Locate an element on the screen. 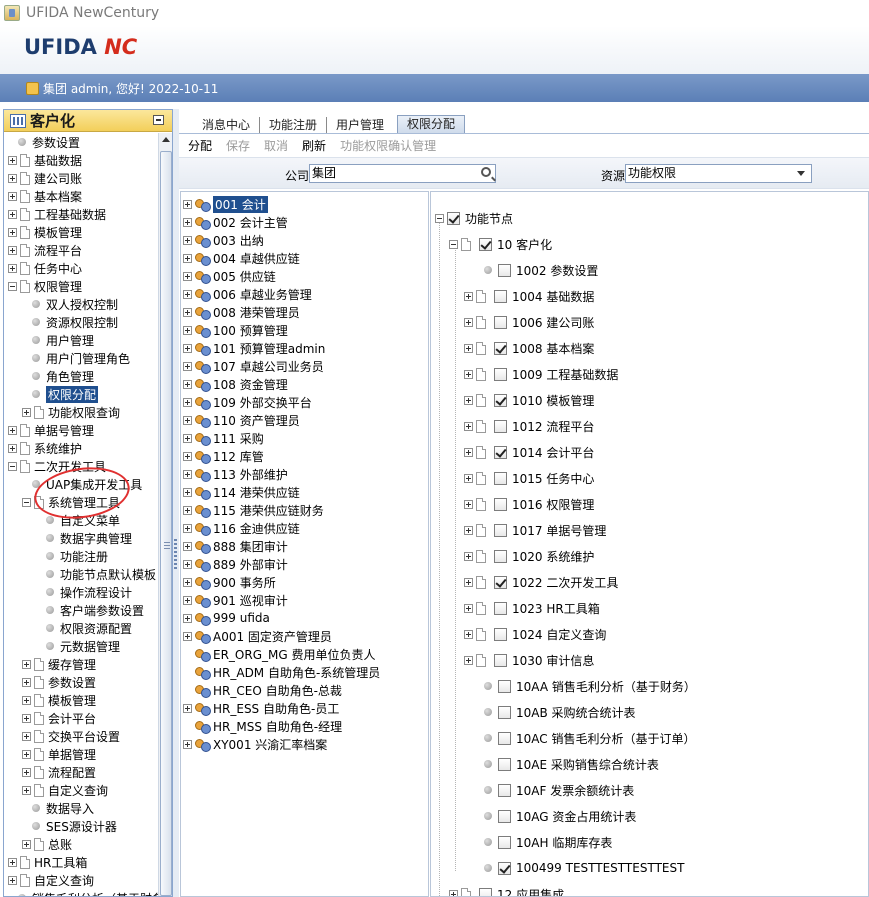 The image size is (869, 897). scroll-up-icon is located at coordinates (166, 139).